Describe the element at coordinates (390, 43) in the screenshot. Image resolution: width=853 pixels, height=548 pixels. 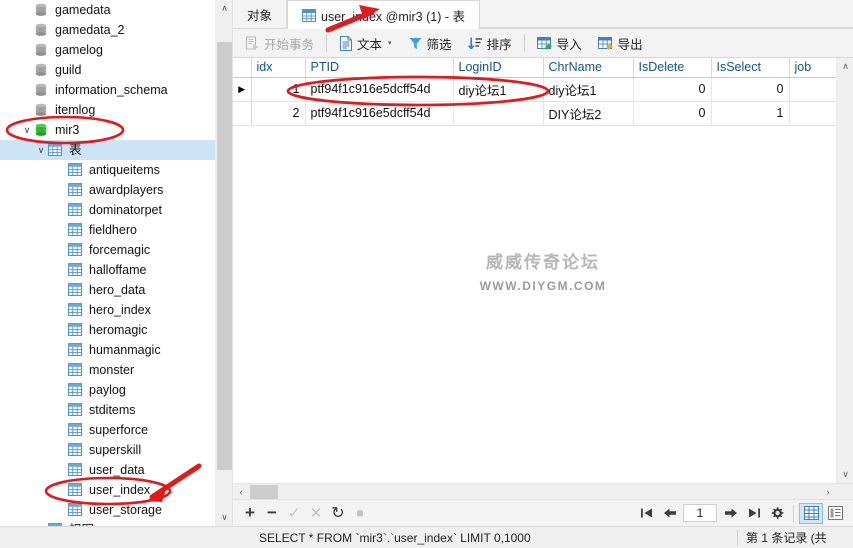
I see `chevron-down-icon: ▾` at that location.